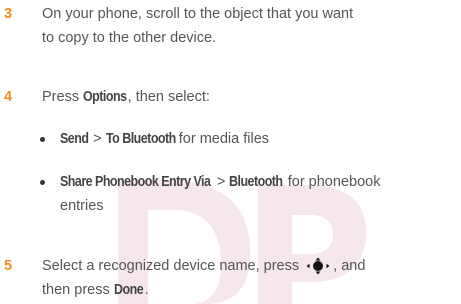  What do you see at coordinates (95, 290) in the screenshot?
I see `step-text-continued: then press Done.` at bounding box center [95, 290].